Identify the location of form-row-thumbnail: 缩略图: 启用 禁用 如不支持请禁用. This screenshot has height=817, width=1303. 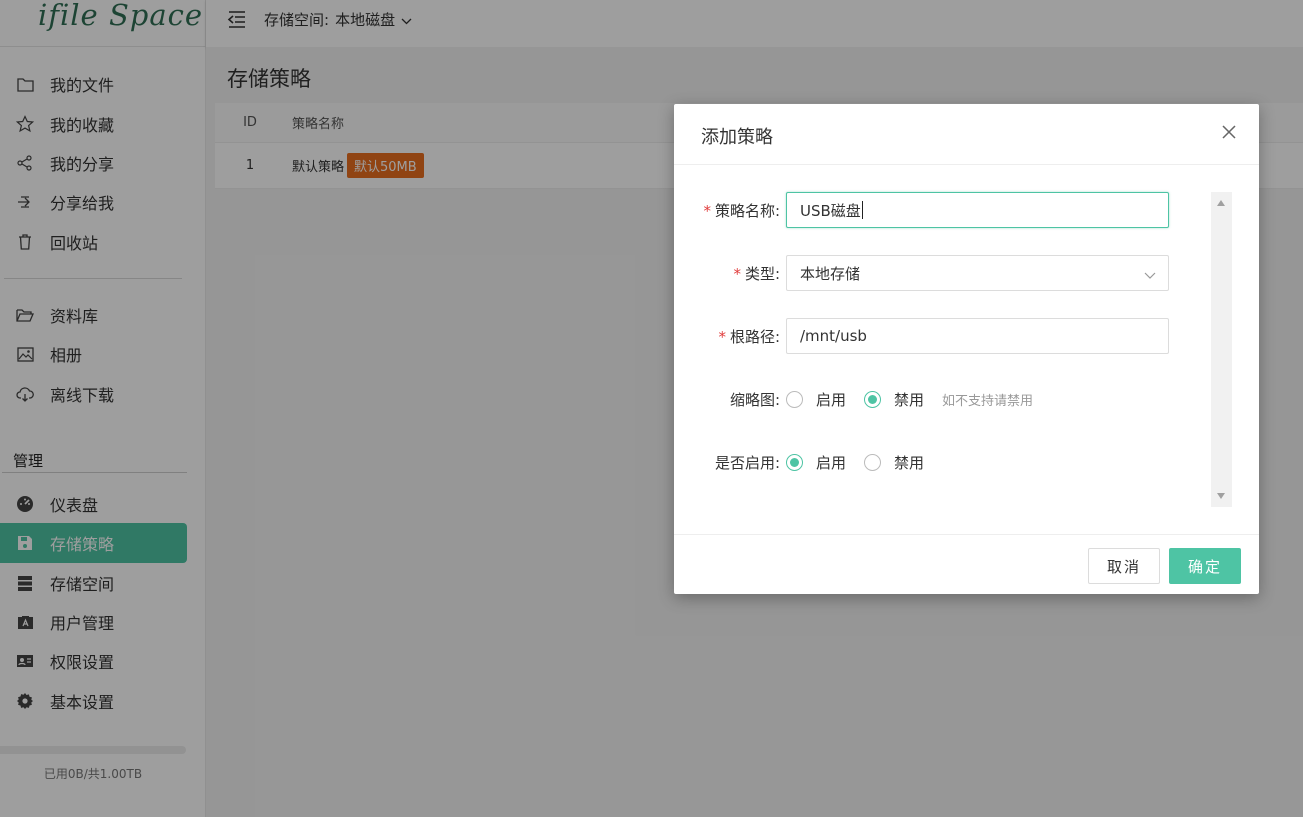
(934, 399).